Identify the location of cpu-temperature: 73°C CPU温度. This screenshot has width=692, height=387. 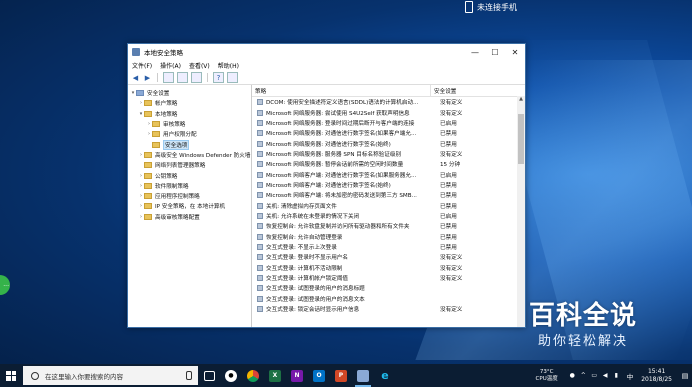
(547, 376).